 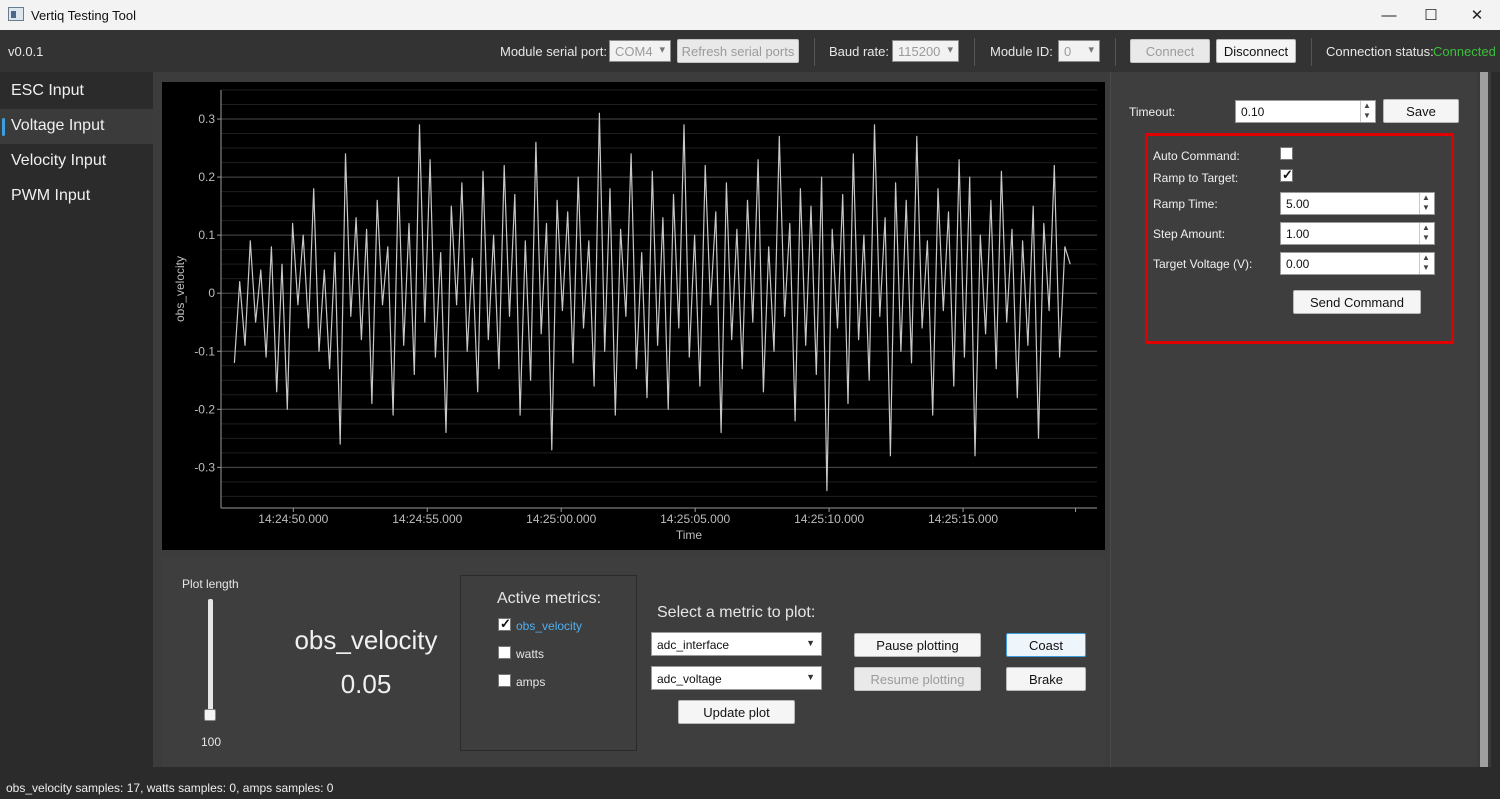 What do you see at coordinates (736, 644) in the screenshot?
I see `metric-select-1: adc_interface` at bounding box center [736, 644].